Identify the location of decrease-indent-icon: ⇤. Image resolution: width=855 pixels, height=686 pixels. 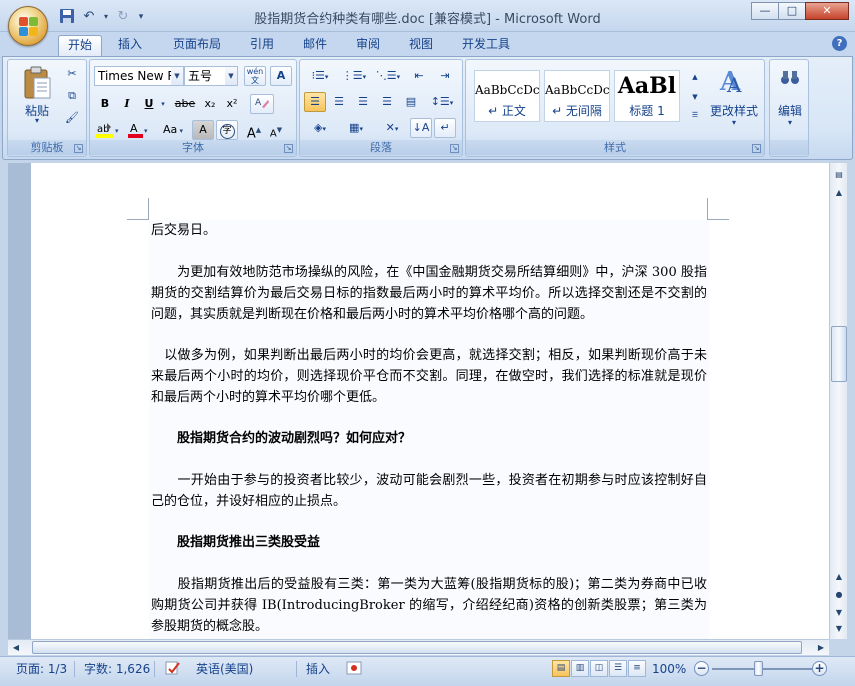
(419, 76).